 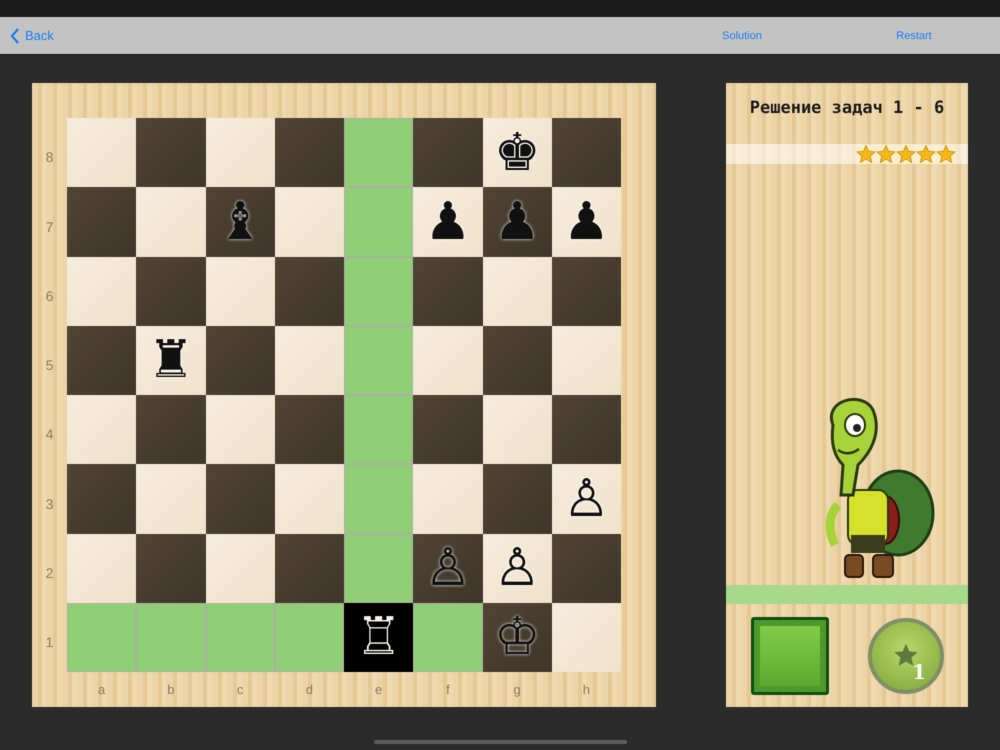 I want to click on rank-label: 5, so click(x=50, y=365).